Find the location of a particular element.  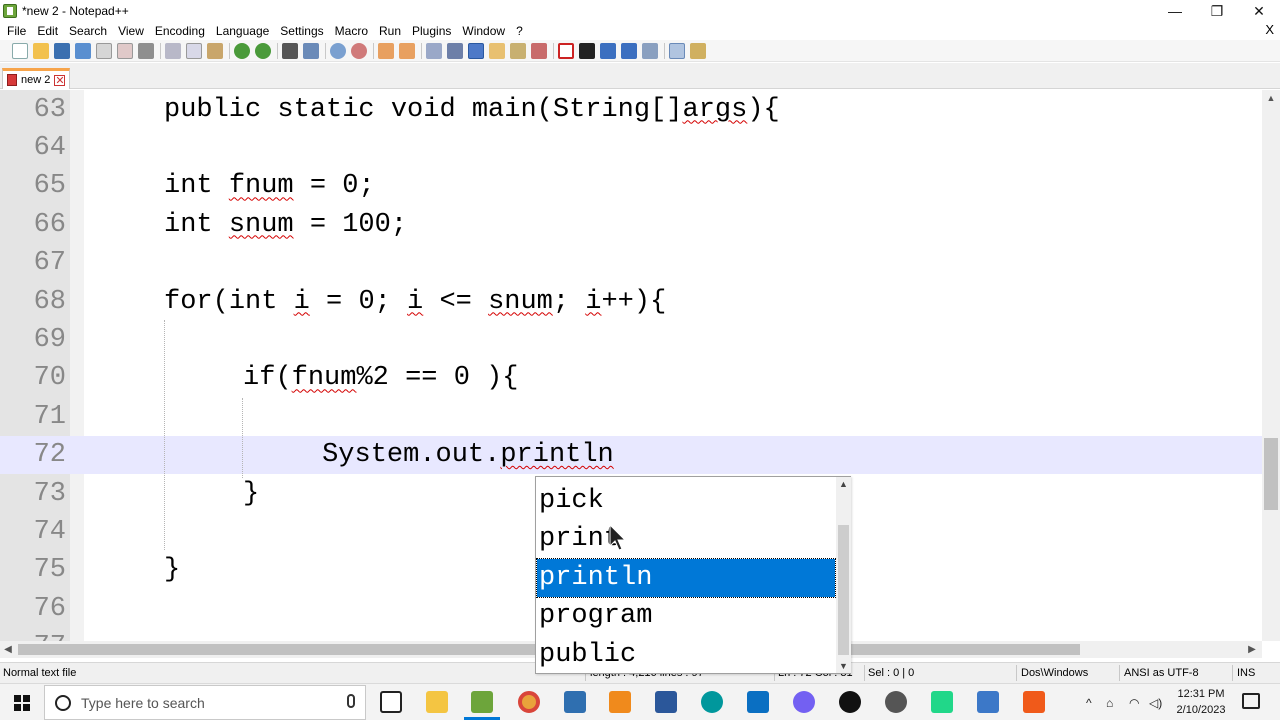

wifi-icon: ◠ is located at coordinates (1134, 703).